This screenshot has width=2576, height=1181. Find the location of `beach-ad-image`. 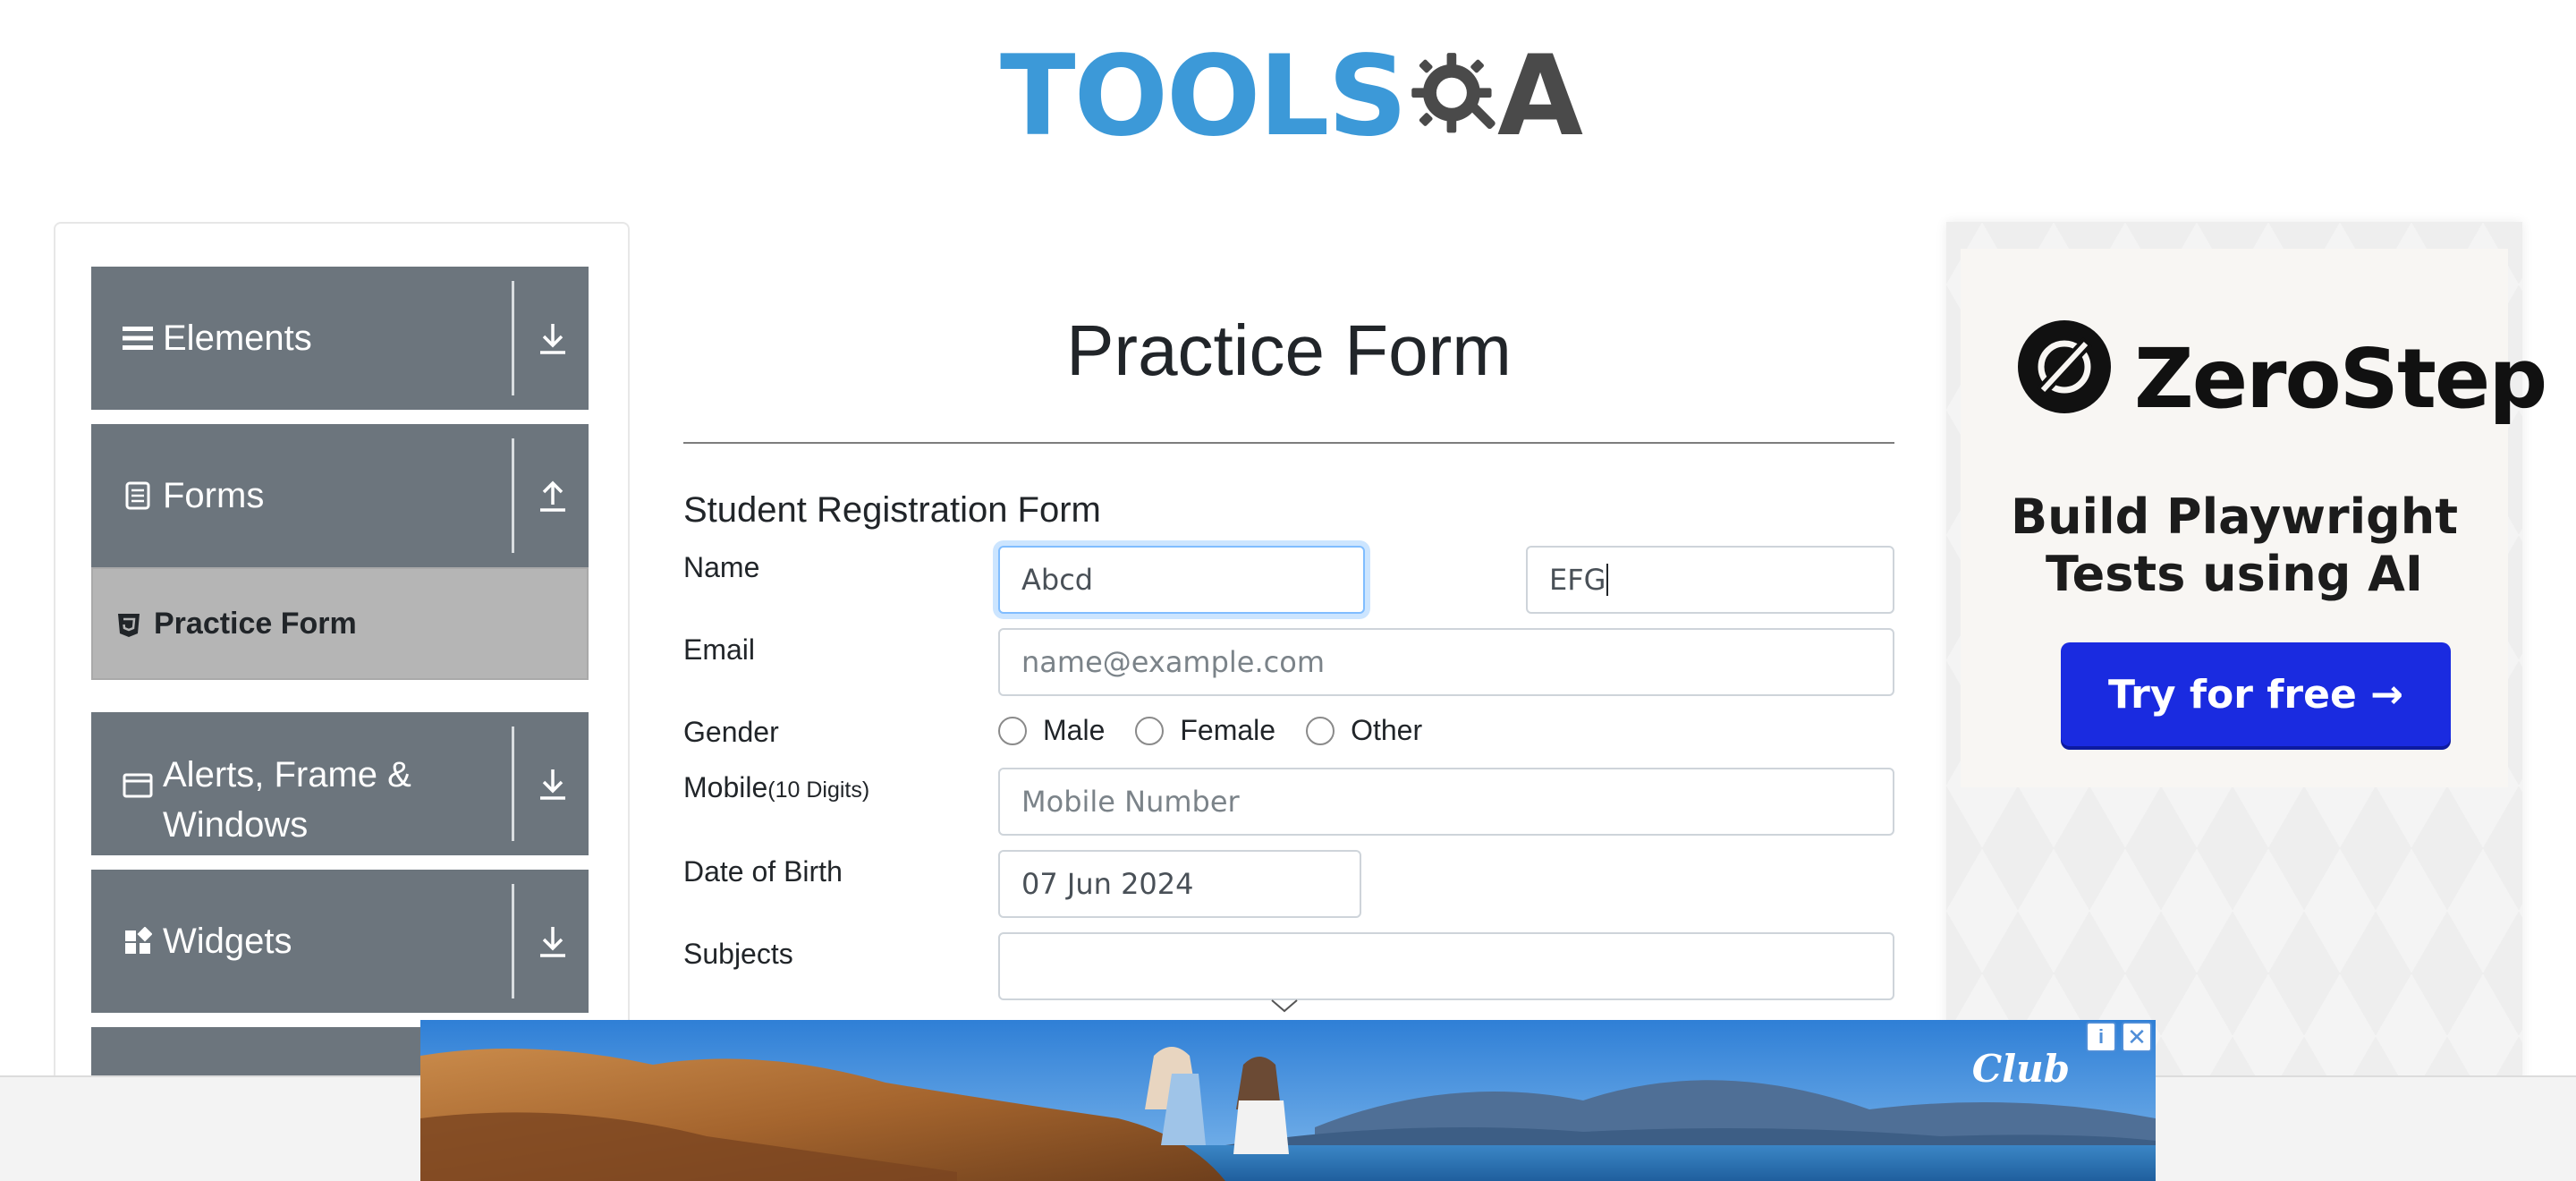

beach-ad-image is located at coordinates (1288, 1100).